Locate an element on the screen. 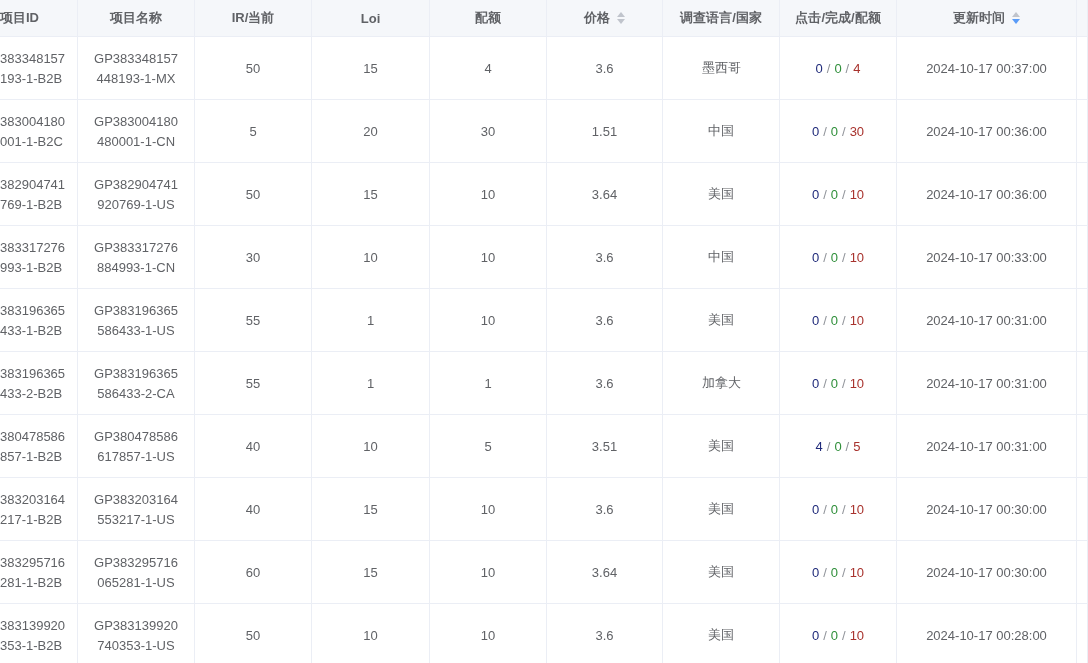  project-name: GP382904741 is located at coordinates (136, 184).